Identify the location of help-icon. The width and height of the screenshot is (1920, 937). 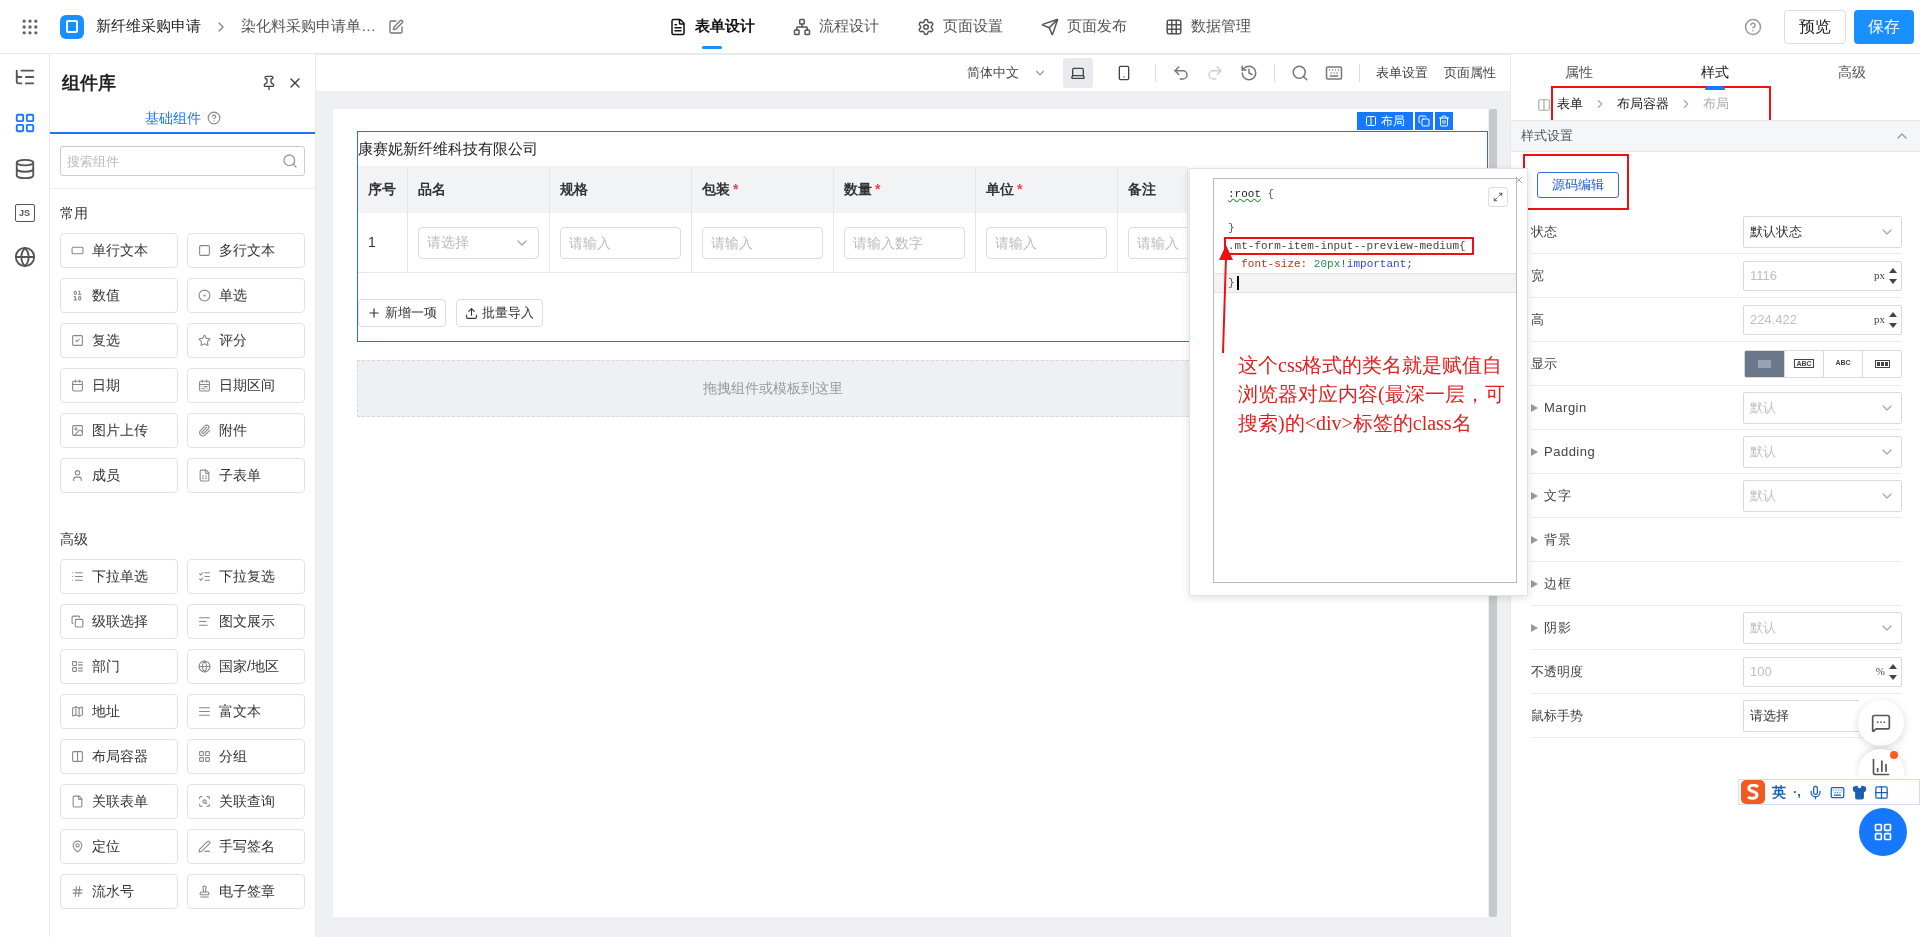
(1753, 26).